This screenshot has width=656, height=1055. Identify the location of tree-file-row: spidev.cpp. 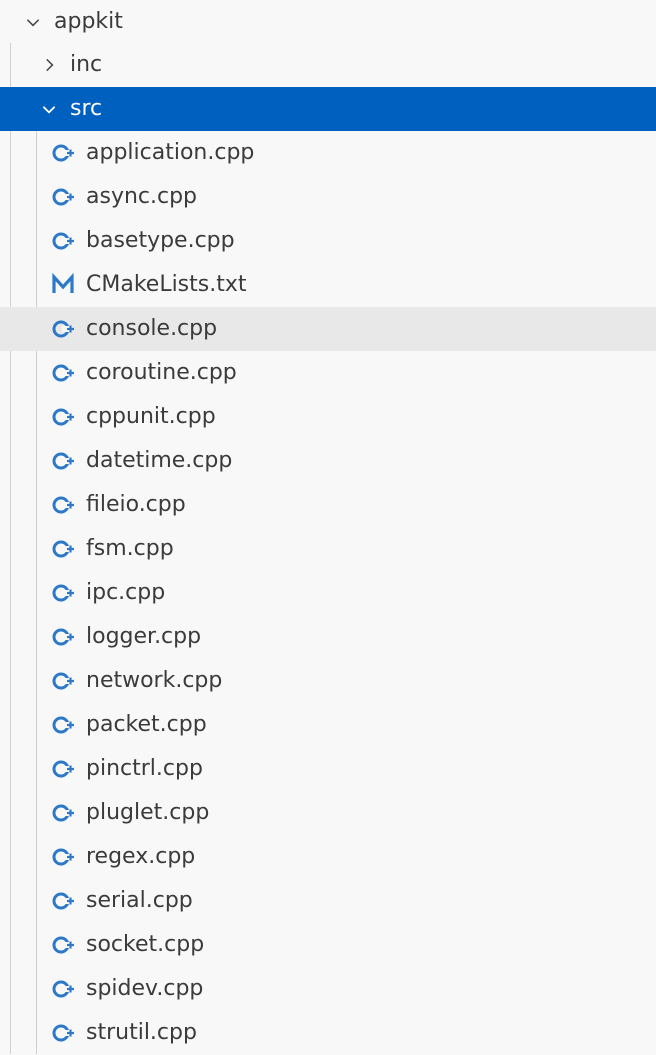
(328, 989).